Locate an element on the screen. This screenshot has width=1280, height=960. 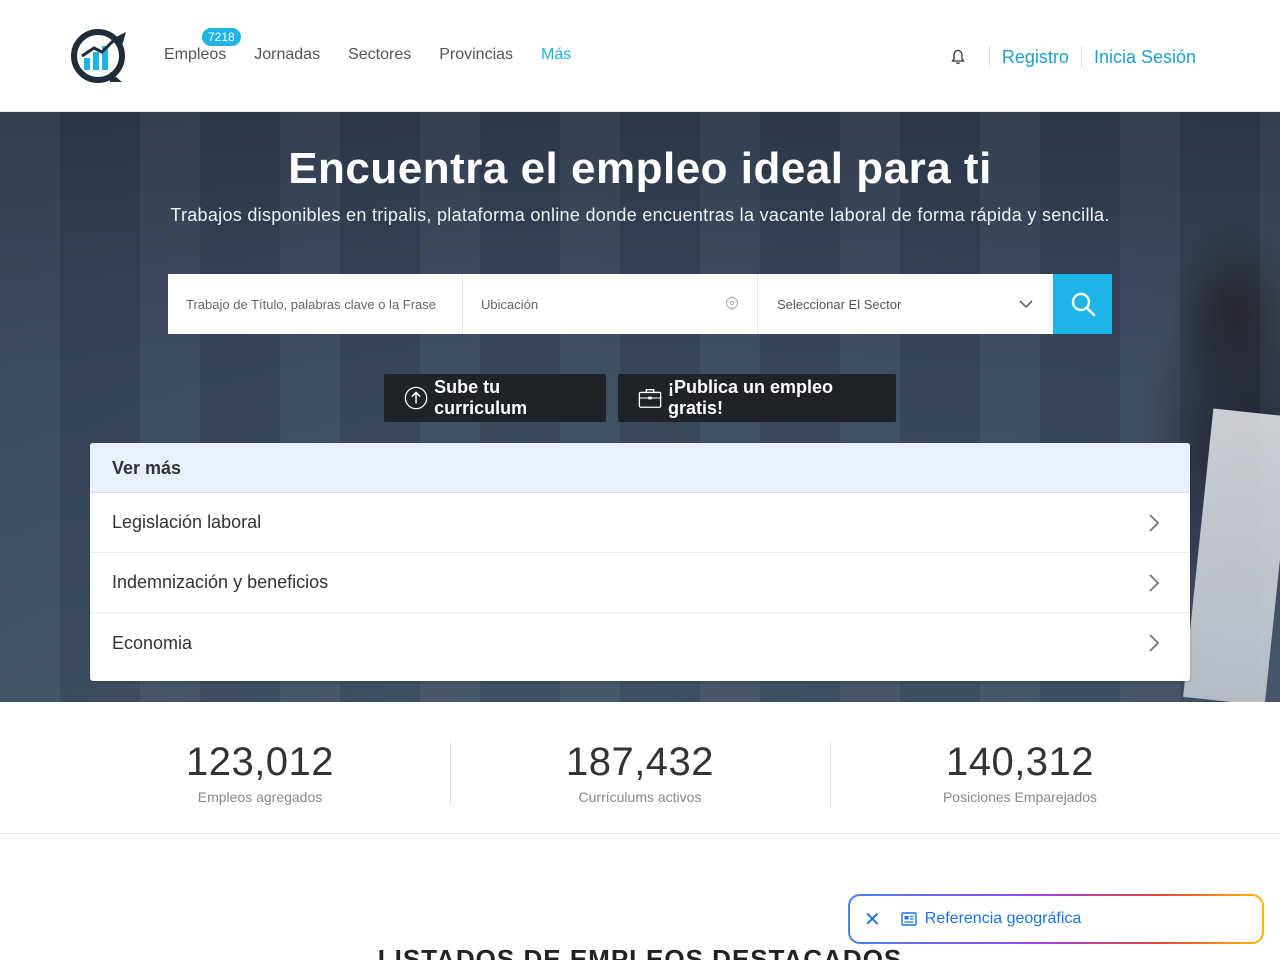
nav-empleos: Empleos 7218 is located at coordinates (202, 46).